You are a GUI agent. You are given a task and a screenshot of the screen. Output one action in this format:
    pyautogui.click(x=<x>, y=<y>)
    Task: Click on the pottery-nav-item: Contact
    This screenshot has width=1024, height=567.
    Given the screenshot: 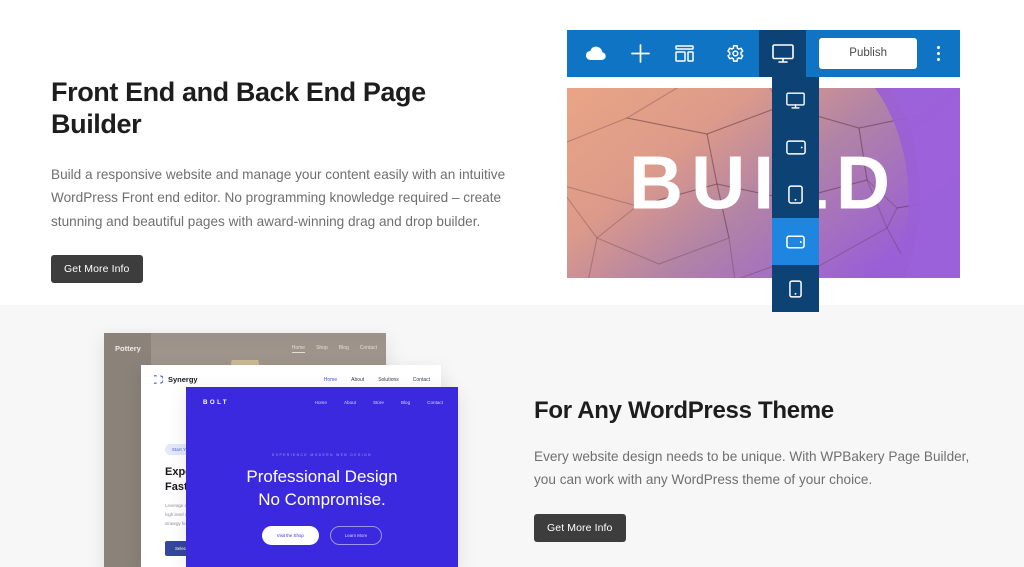 What is the action you would take?
    pyautogui.click(x=368, y=349)
    